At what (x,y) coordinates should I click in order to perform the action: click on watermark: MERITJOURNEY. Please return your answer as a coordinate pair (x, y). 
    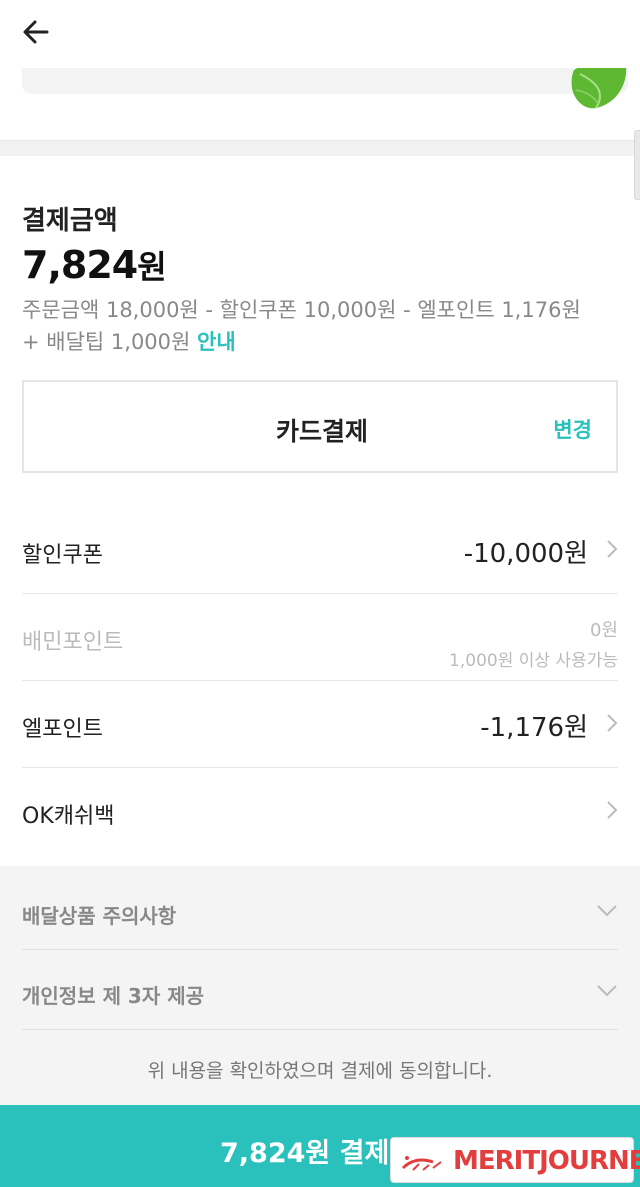
    Looking at the image, I should click on (515, 1160).